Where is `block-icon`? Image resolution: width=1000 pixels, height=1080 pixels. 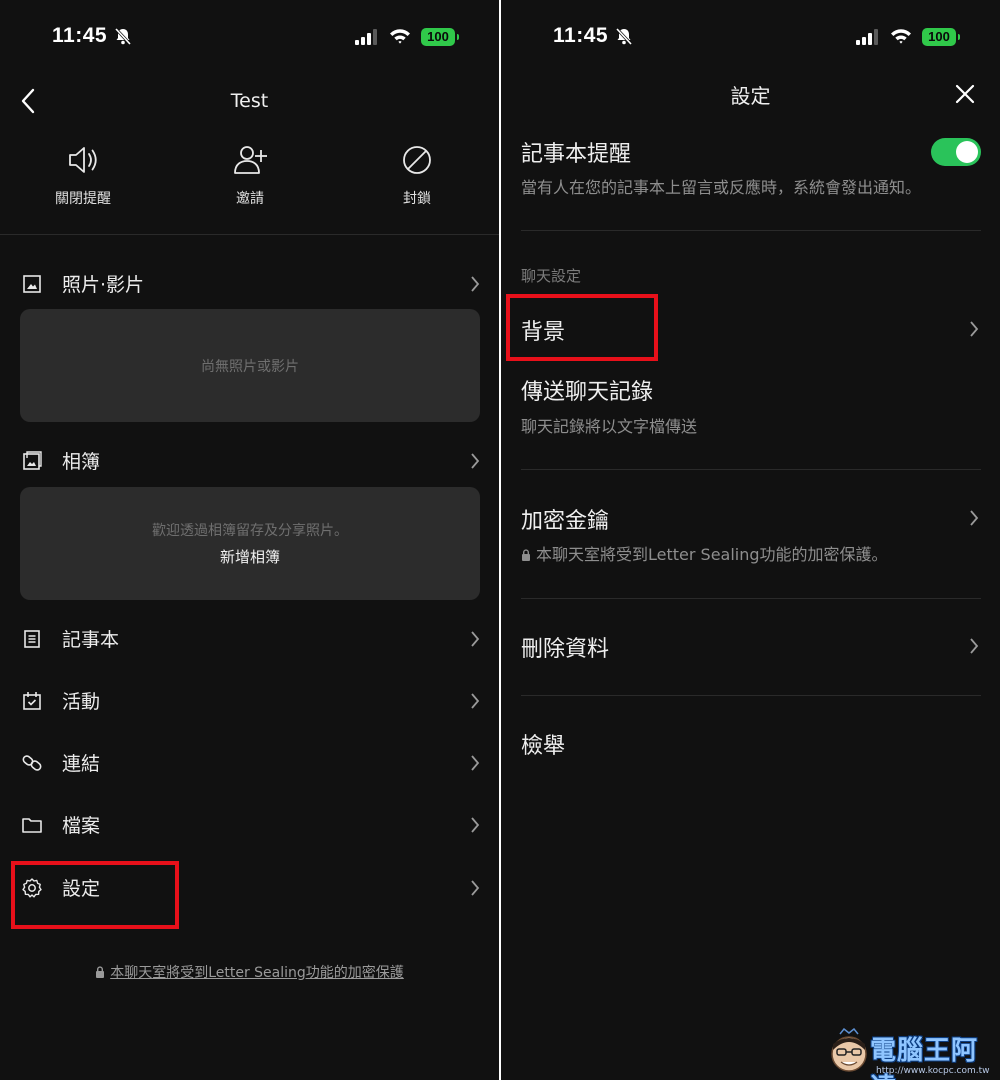 block-icon is located at coordinates (417, 160).